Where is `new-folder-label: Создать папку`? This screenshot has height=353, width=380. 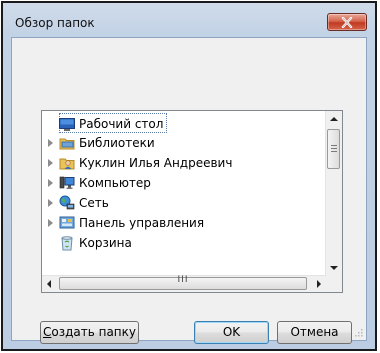
new-folder-label: Создать папку is located at coordinates (89, 332).